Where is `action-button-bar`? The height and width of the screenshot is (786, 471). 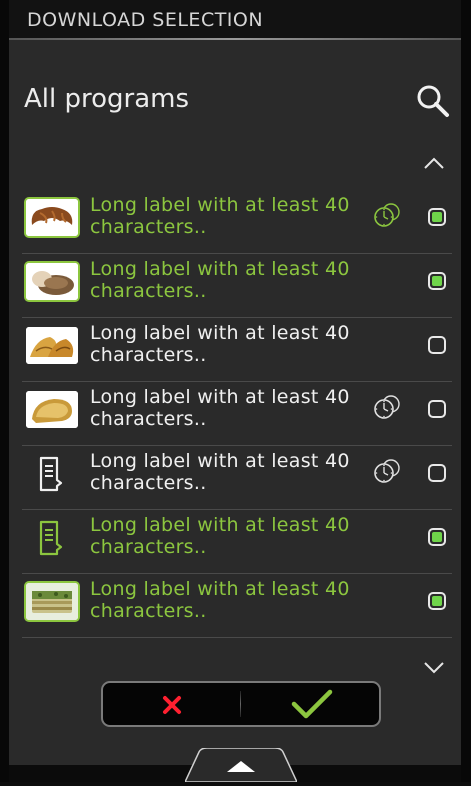
action-button-bar is located at coordinates (241, 704).